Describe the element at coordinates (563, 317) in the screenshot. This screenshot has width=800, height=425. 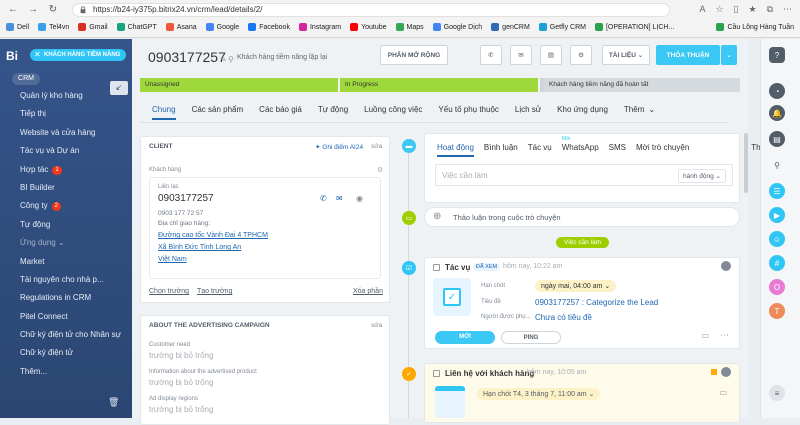
I see `responsible-value: Chưa có tiêu đề` at that location.